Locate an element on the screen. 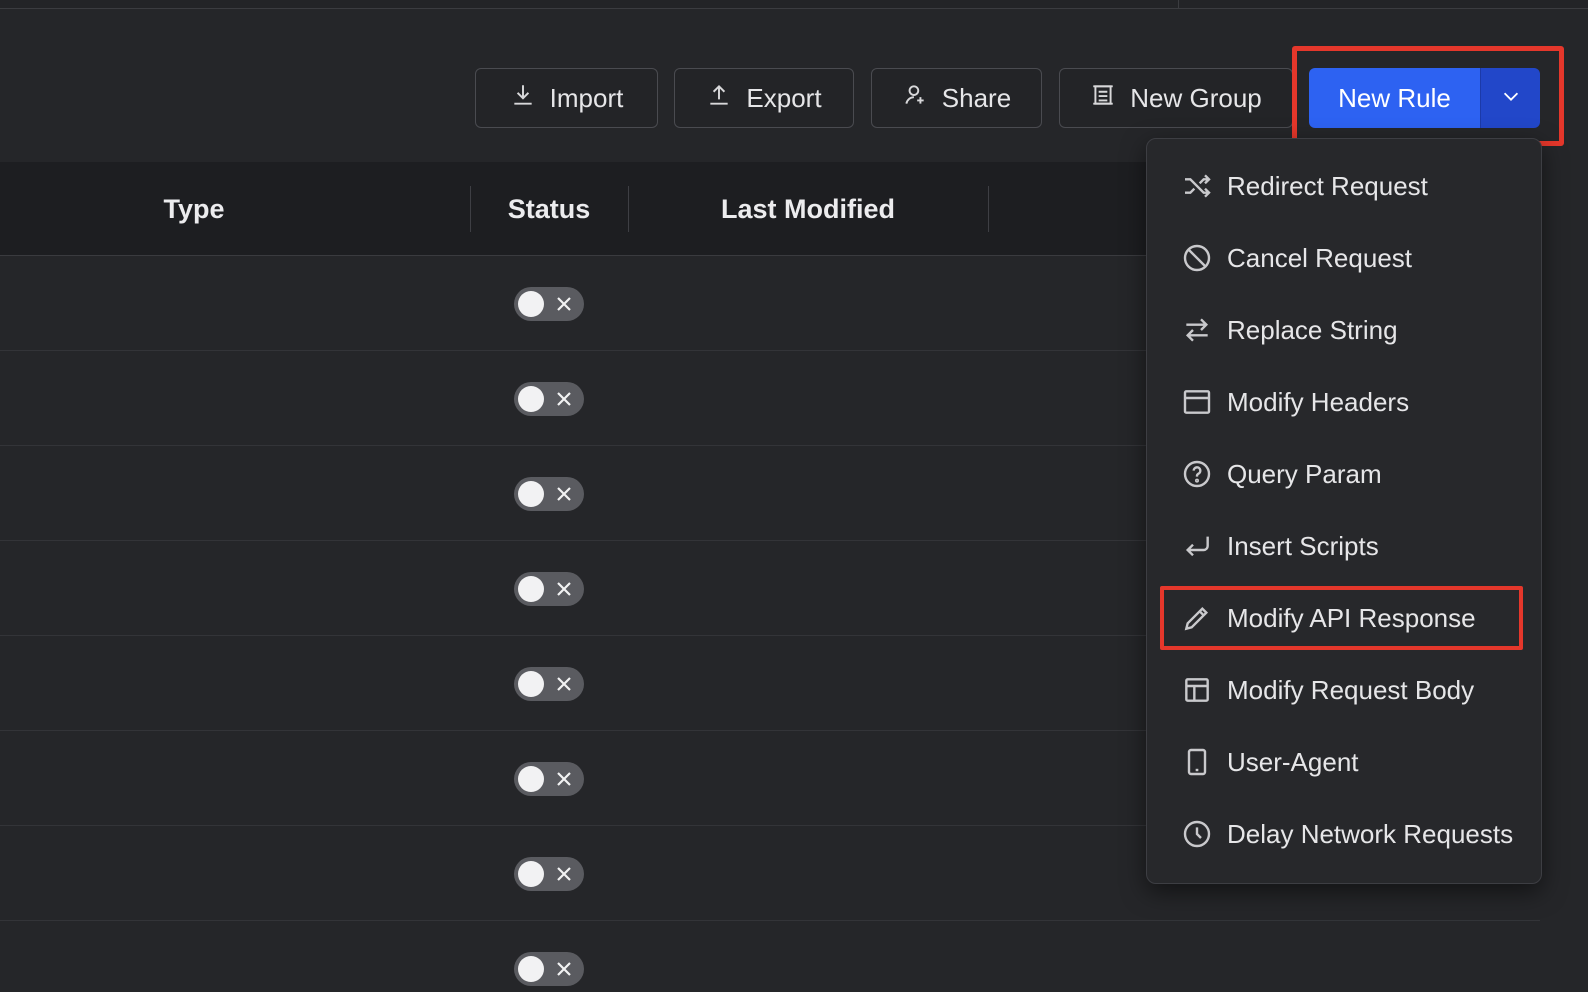 The width and height of the screenshot is (1588, 992). menu-item-delay-network-requests: Delay Network Requests is located at coordinates (1344, 834).